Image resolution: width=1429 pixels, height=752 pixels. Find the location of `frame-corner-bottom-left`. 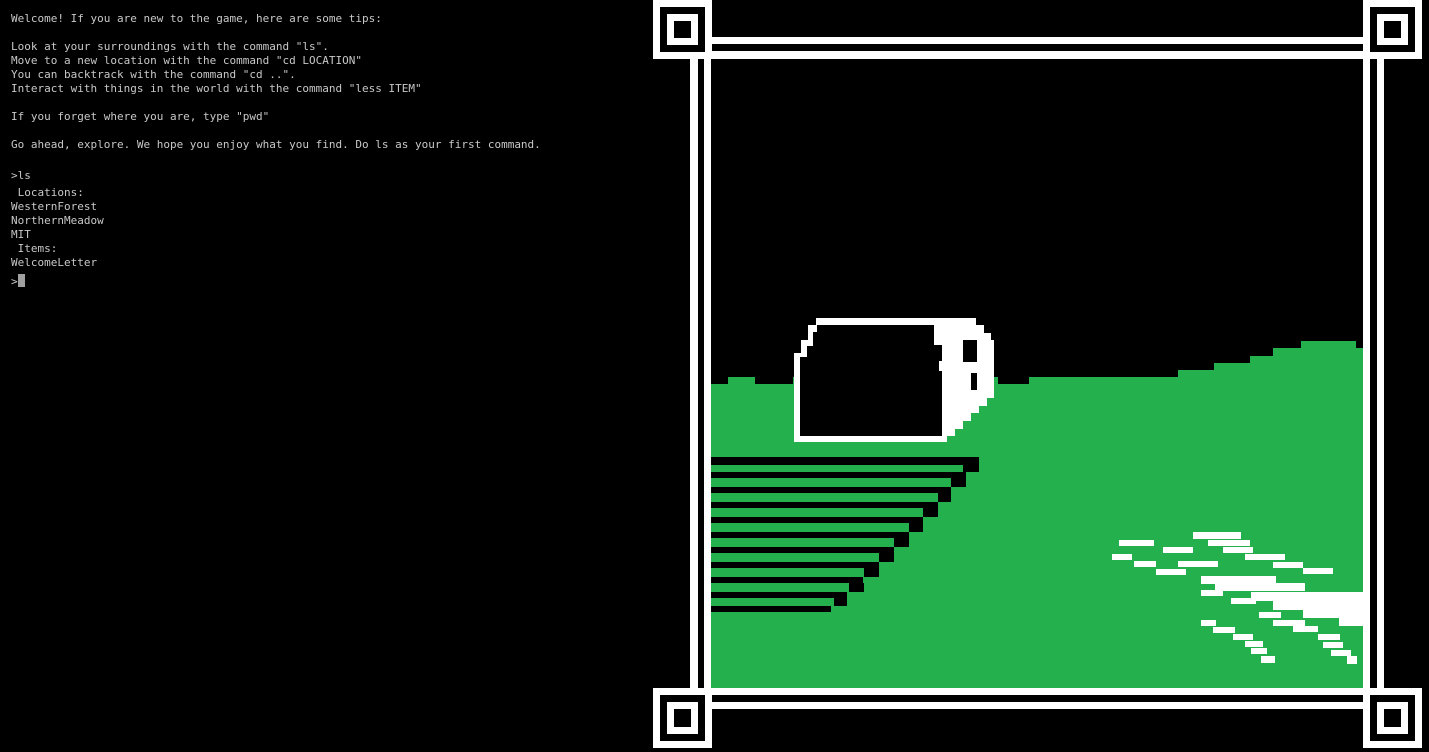

frame-corner-bottom-left is located at coordinates (682, 718).